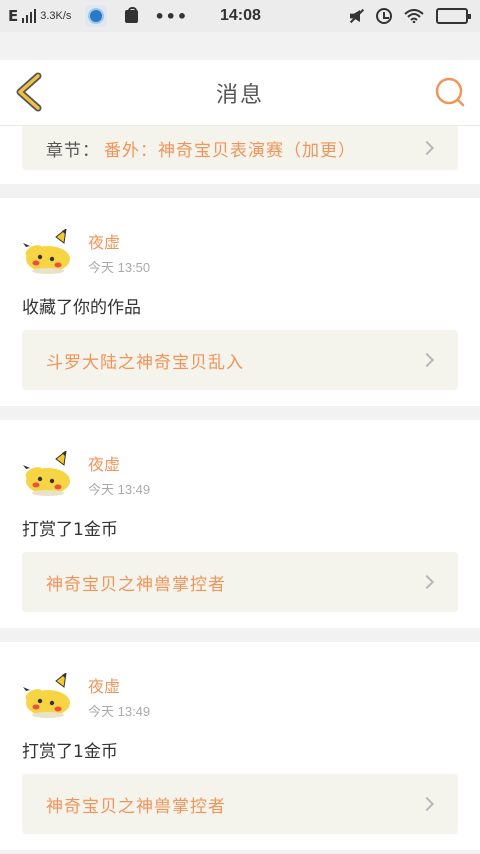  Describe the element at coordinates (384, 16) in the screenshot. I see `alarm-icon` at that location.